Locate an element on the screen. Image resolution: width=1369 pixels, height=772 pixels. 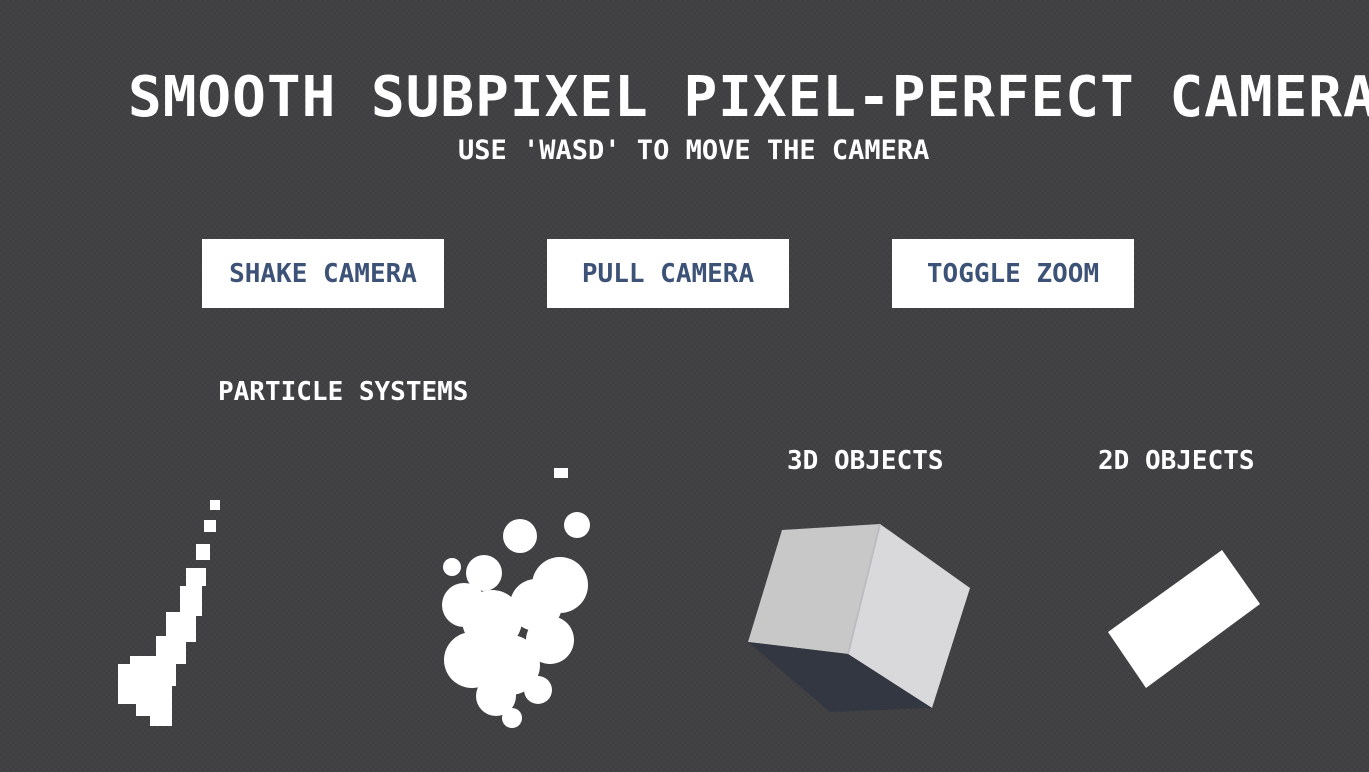
3d-cube is located at coordinates (859, 617).